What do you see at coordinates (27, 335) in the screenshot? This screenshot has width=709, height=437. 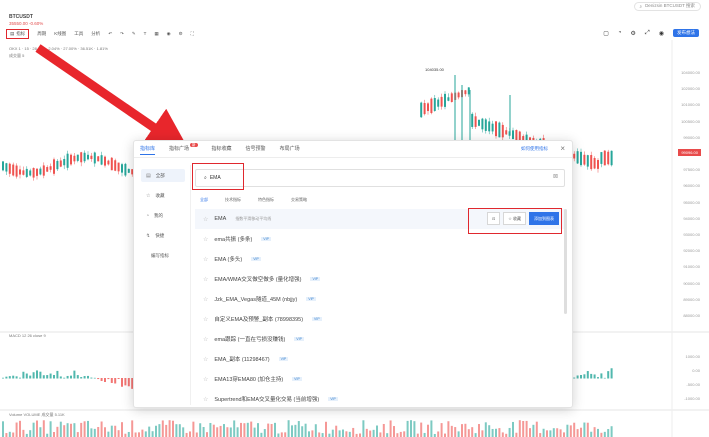 I see `macd-legend: MACD 12 26 close 9` at bounding box center [27, 335].